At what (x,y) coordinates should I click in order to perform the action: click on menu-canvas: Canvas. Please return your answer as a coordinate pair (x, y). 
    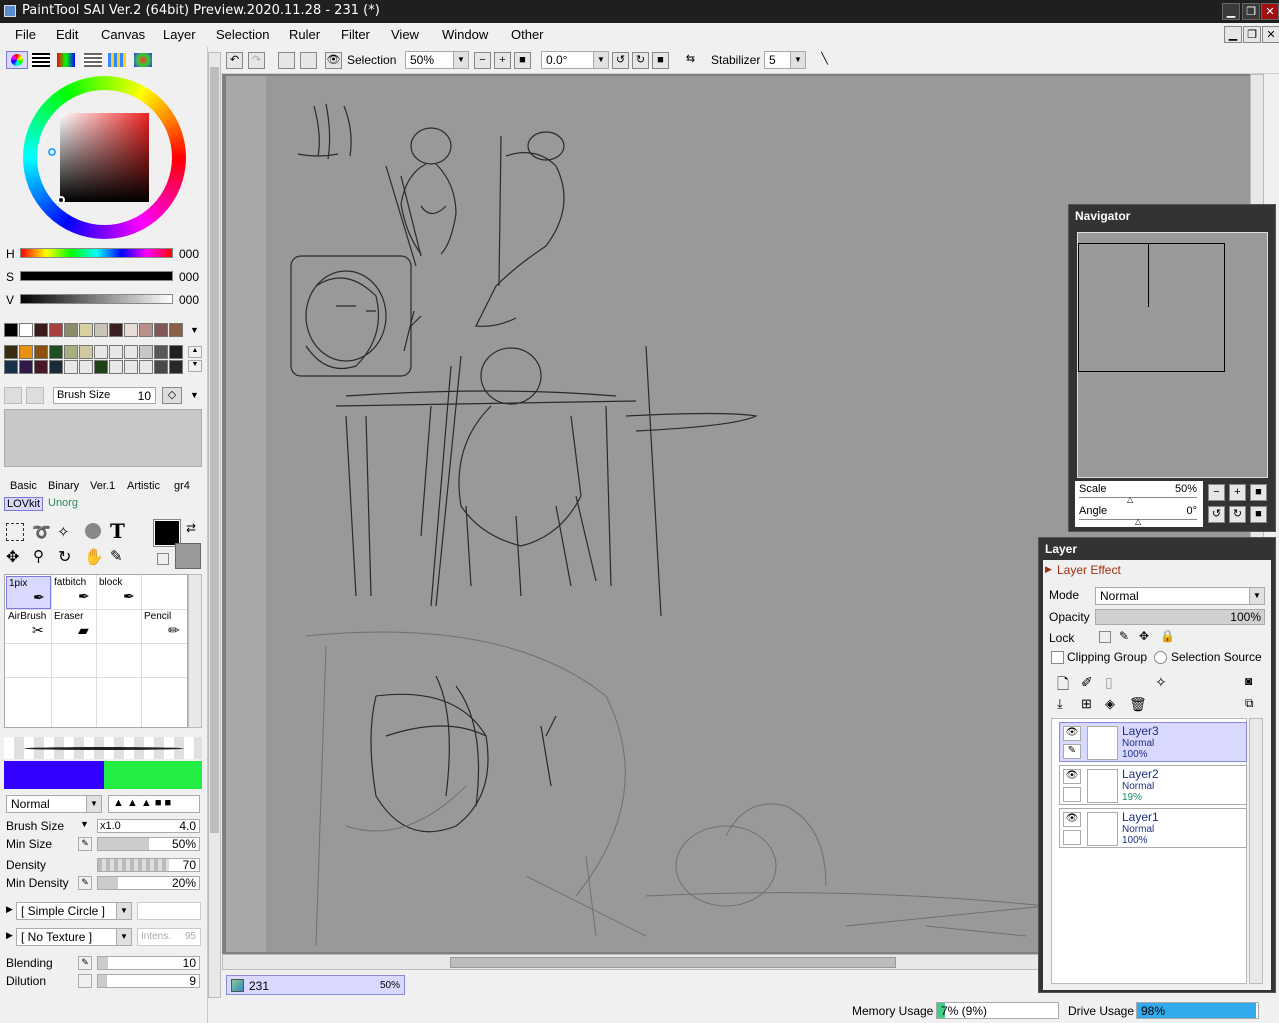
    Looking at the image, I should click on (123, 34).